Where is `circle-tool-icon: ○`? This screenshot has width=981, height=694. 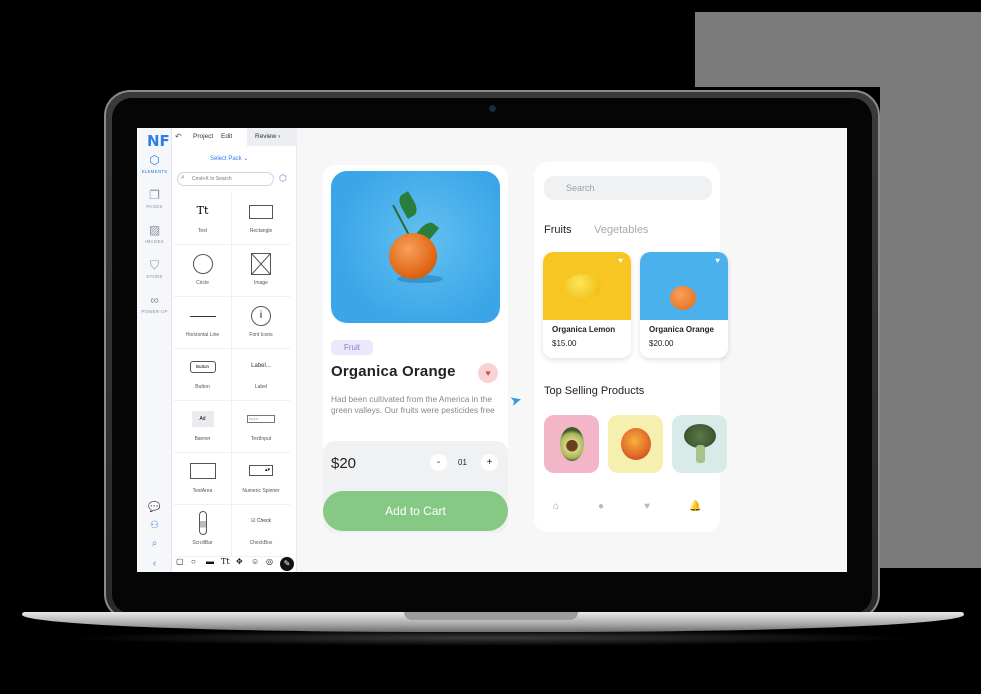
circle-tool-icon: ○ is located at coordinates (193, 561).